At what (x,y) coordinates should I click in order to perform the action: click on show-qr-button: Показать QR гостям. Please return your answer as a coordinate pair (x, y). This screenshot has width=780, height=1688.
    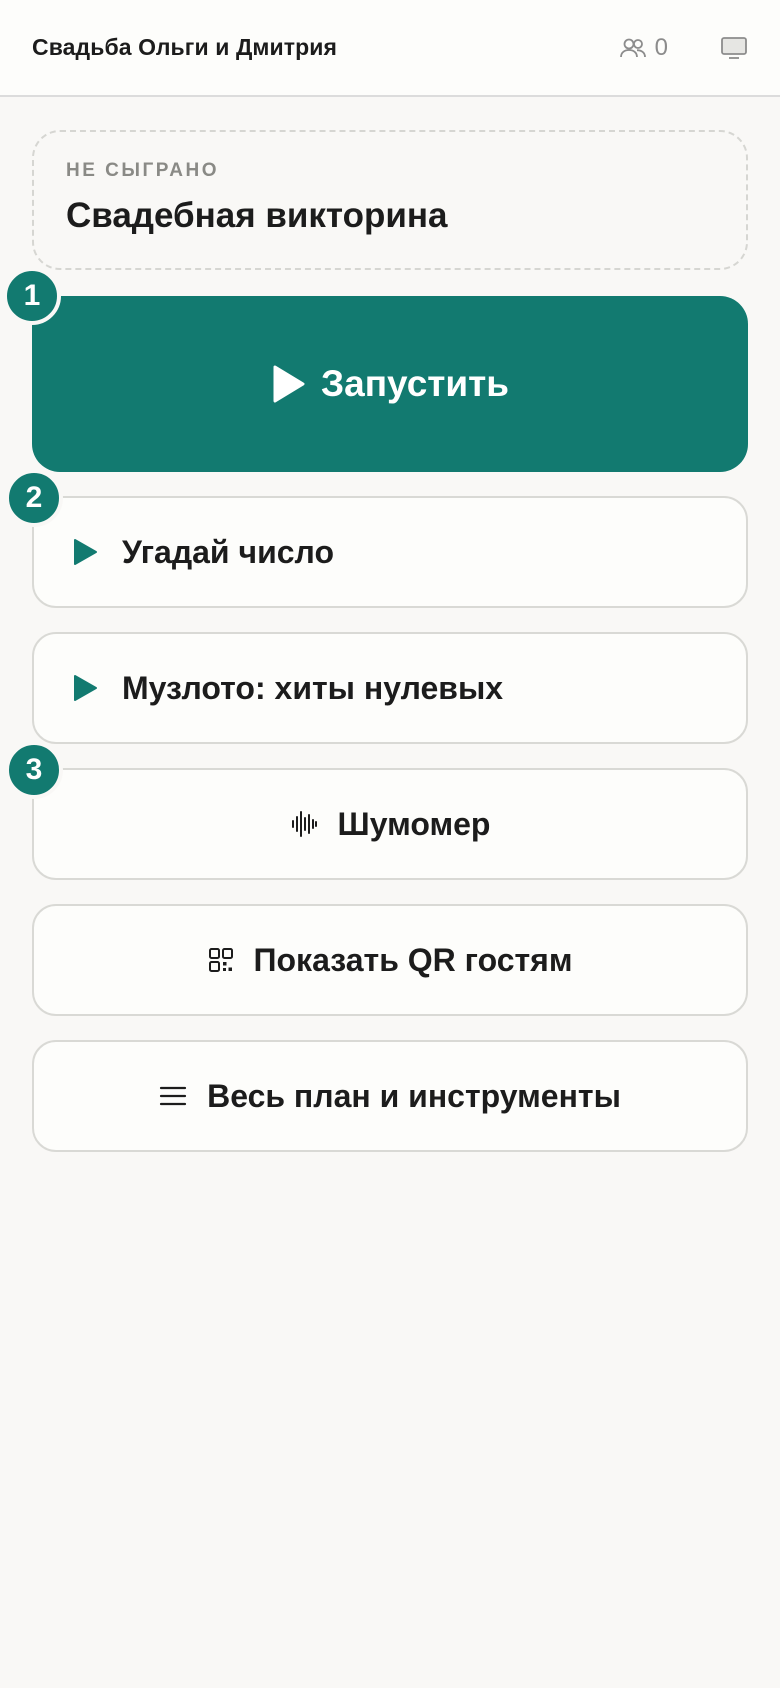
    Looking at the image, I should click on (390, 960).